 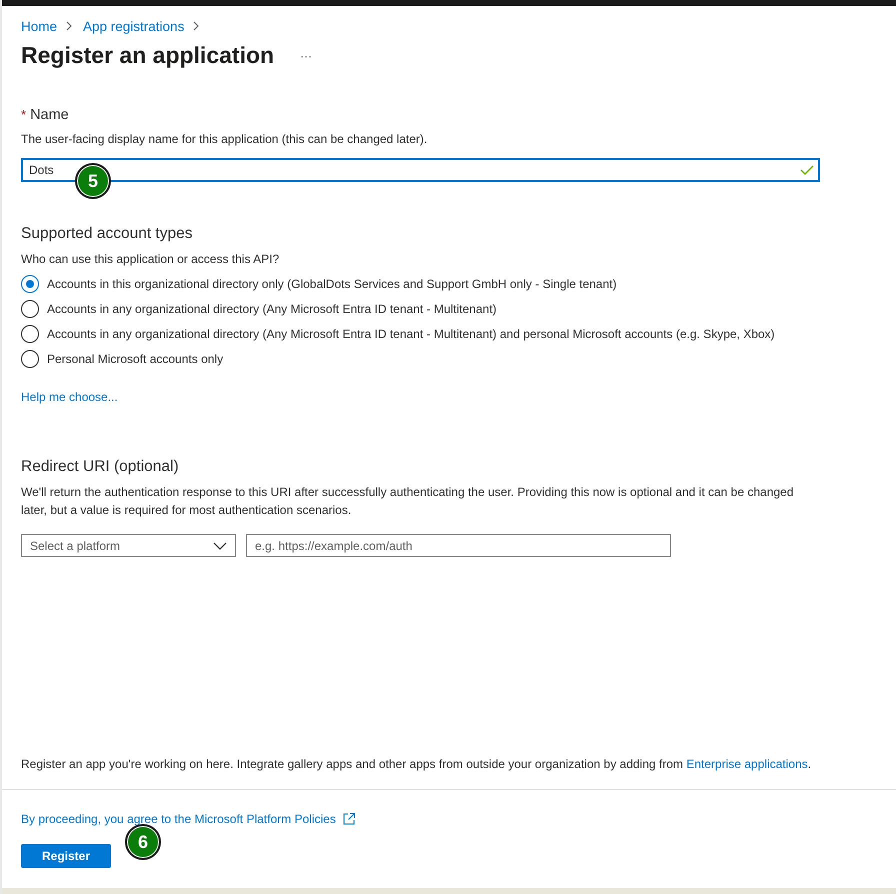 What do you see at coordinates (224, 139) in the screenshot?
I see `field-description: The user-facing display name for this application (this can be changed later).` at bounding box center [224, 139].